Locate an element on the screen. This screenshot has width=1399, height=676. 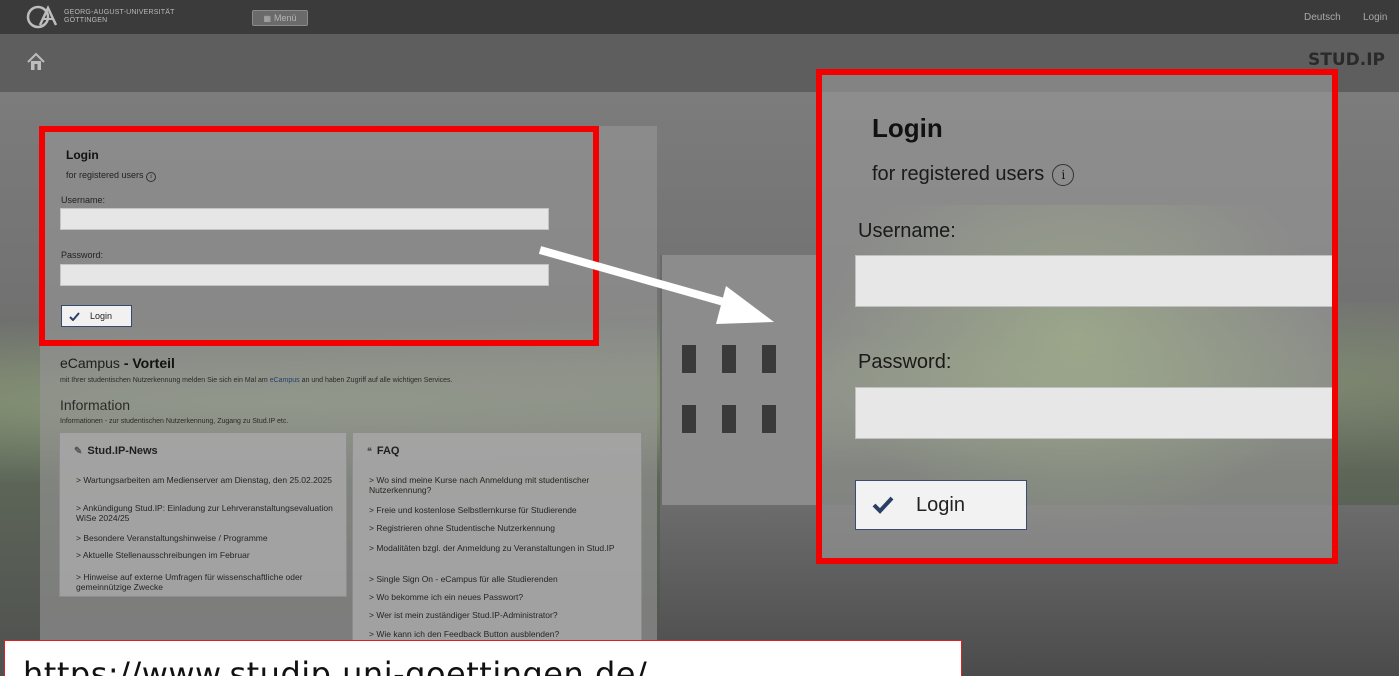
studip-logo: STUD.IP is located at coordinates (1346, 60).